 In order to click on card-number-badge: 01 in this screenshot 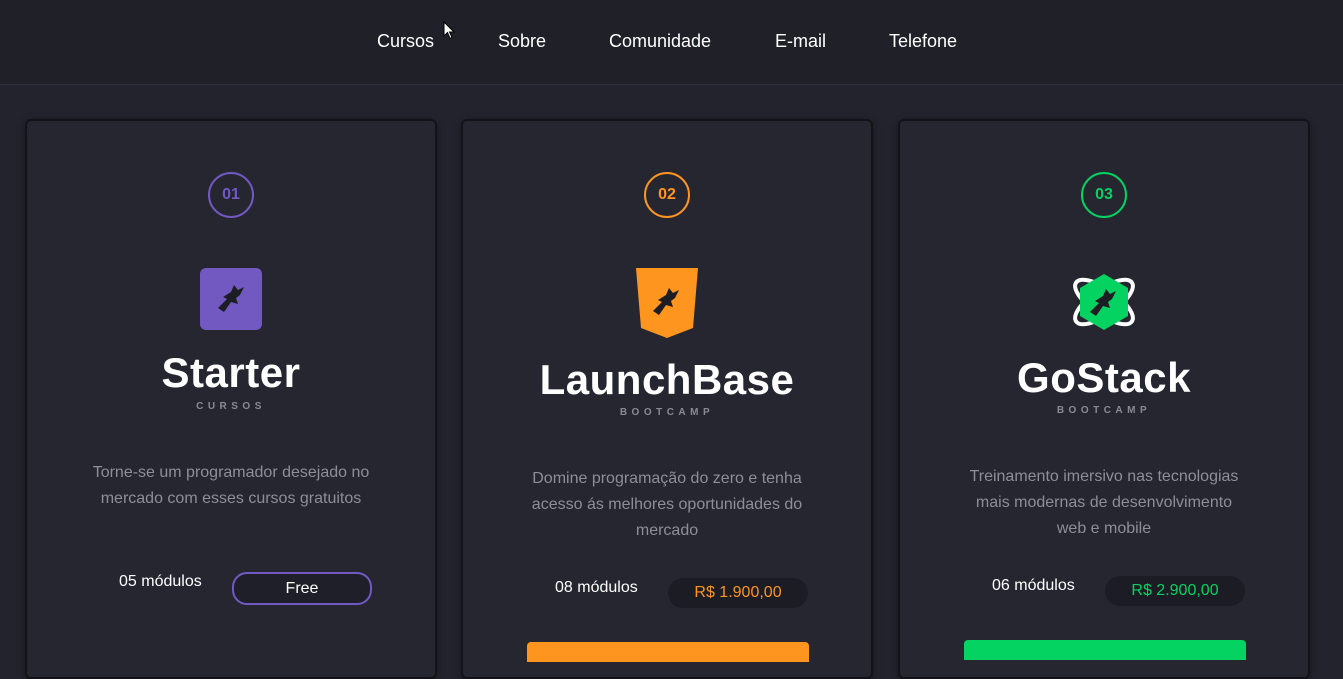, I will do `click(231, 195)`.